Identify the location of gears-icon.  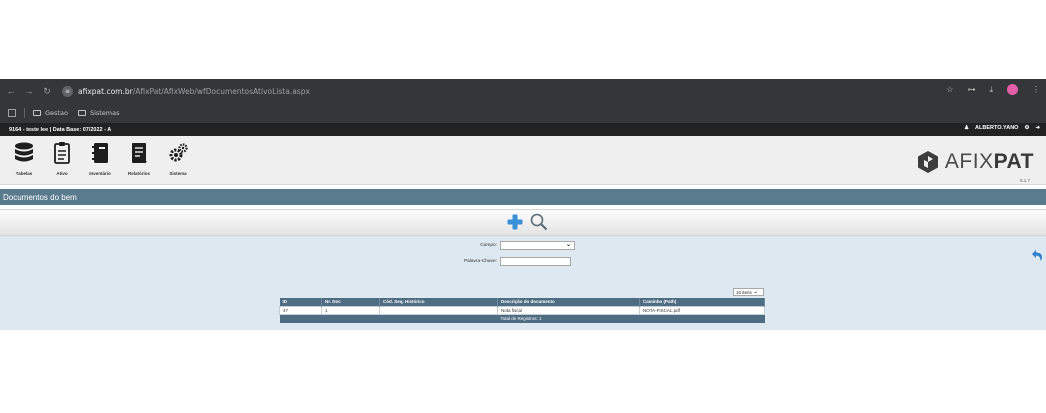
(178, 152).